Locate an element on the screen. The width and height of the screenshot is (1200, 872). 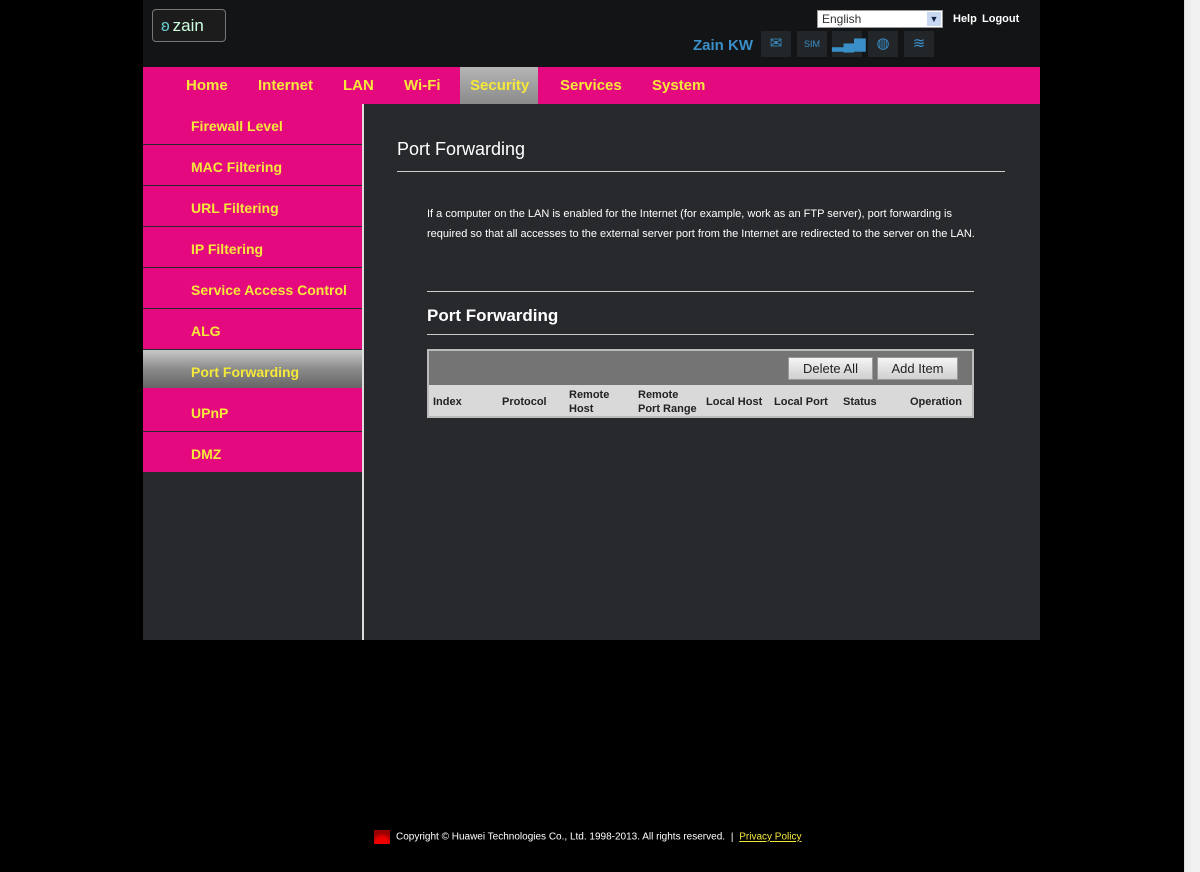
page-title: Port Forwarding is located at coordinates (461, 149).